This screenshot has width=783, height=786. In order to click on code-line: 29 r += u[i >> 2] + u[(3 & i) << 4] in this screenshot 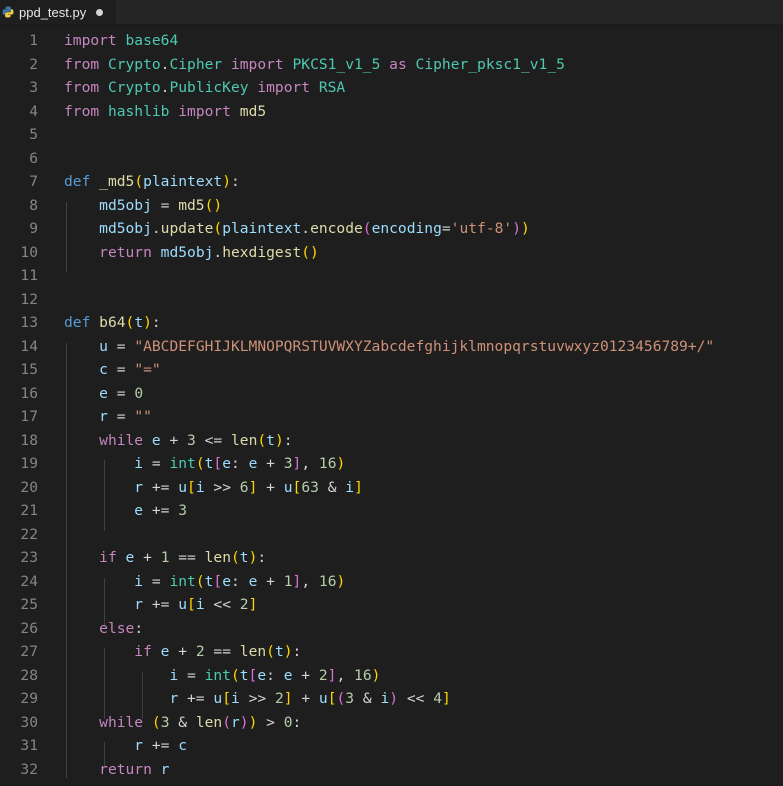, I will do `click(391, 699)`.